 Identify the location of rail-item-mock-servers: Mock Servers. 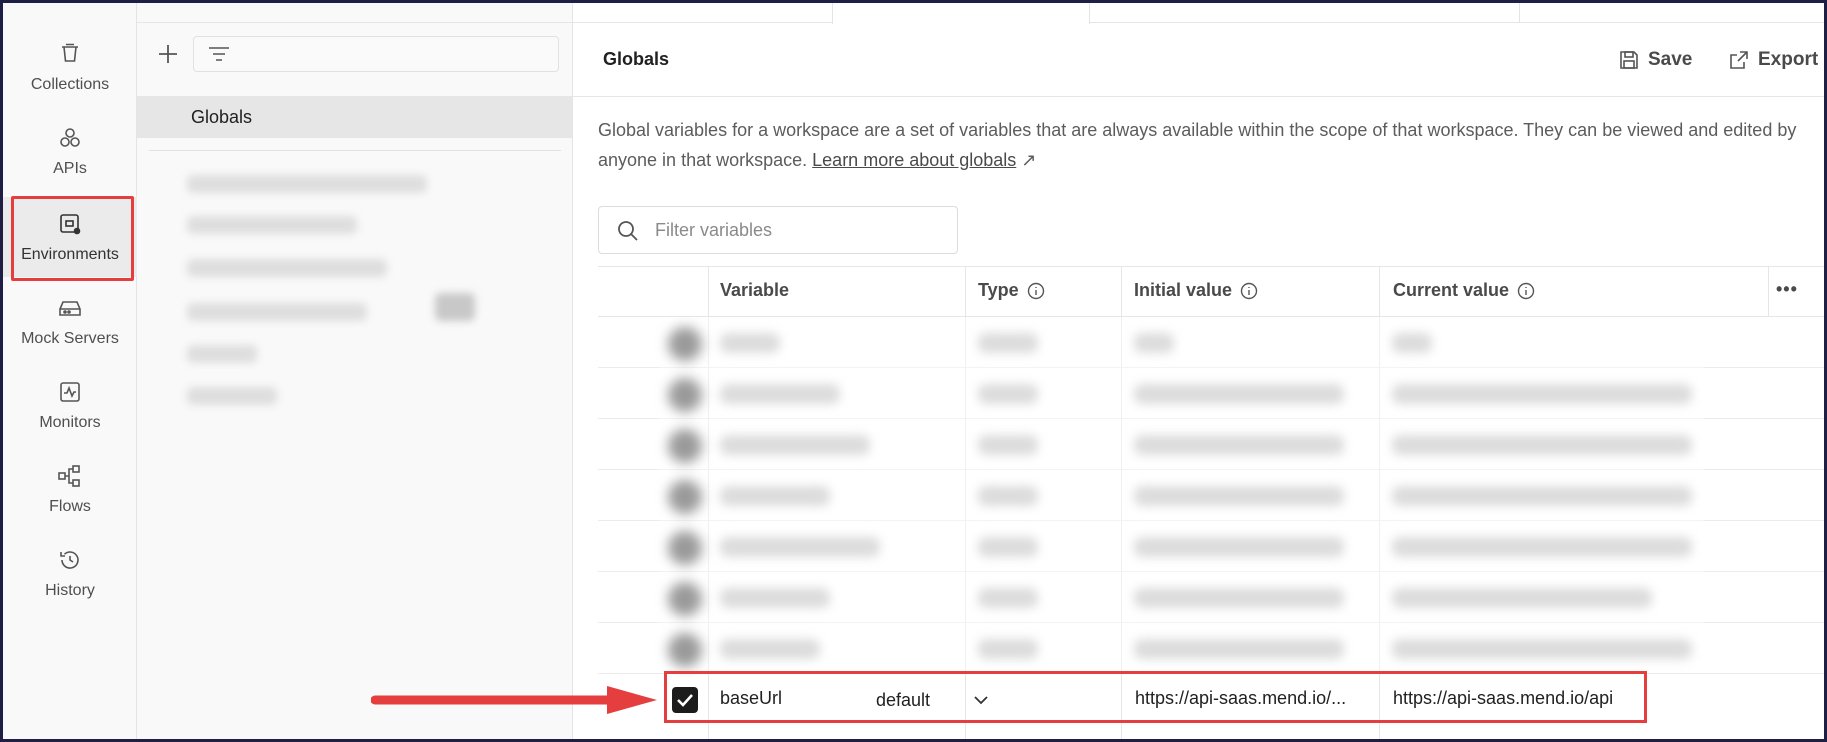
(70, 321).